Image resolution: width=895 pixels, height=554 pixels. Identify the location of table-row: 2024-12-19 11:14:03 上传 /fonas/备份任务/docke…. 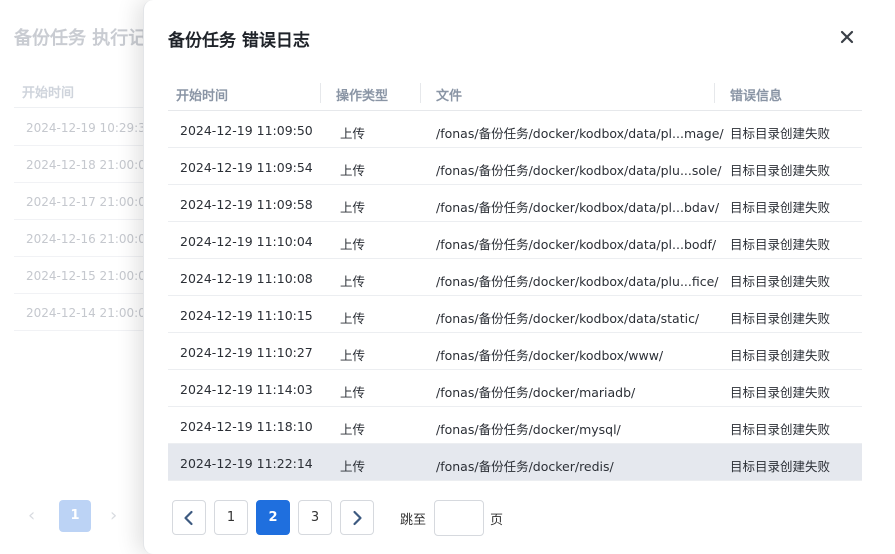
(515, 388).